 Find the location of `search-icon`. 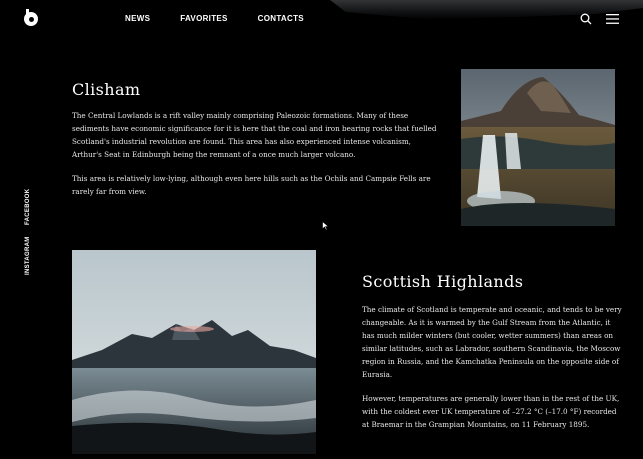

search-icon is located at coordinates (586, 19).